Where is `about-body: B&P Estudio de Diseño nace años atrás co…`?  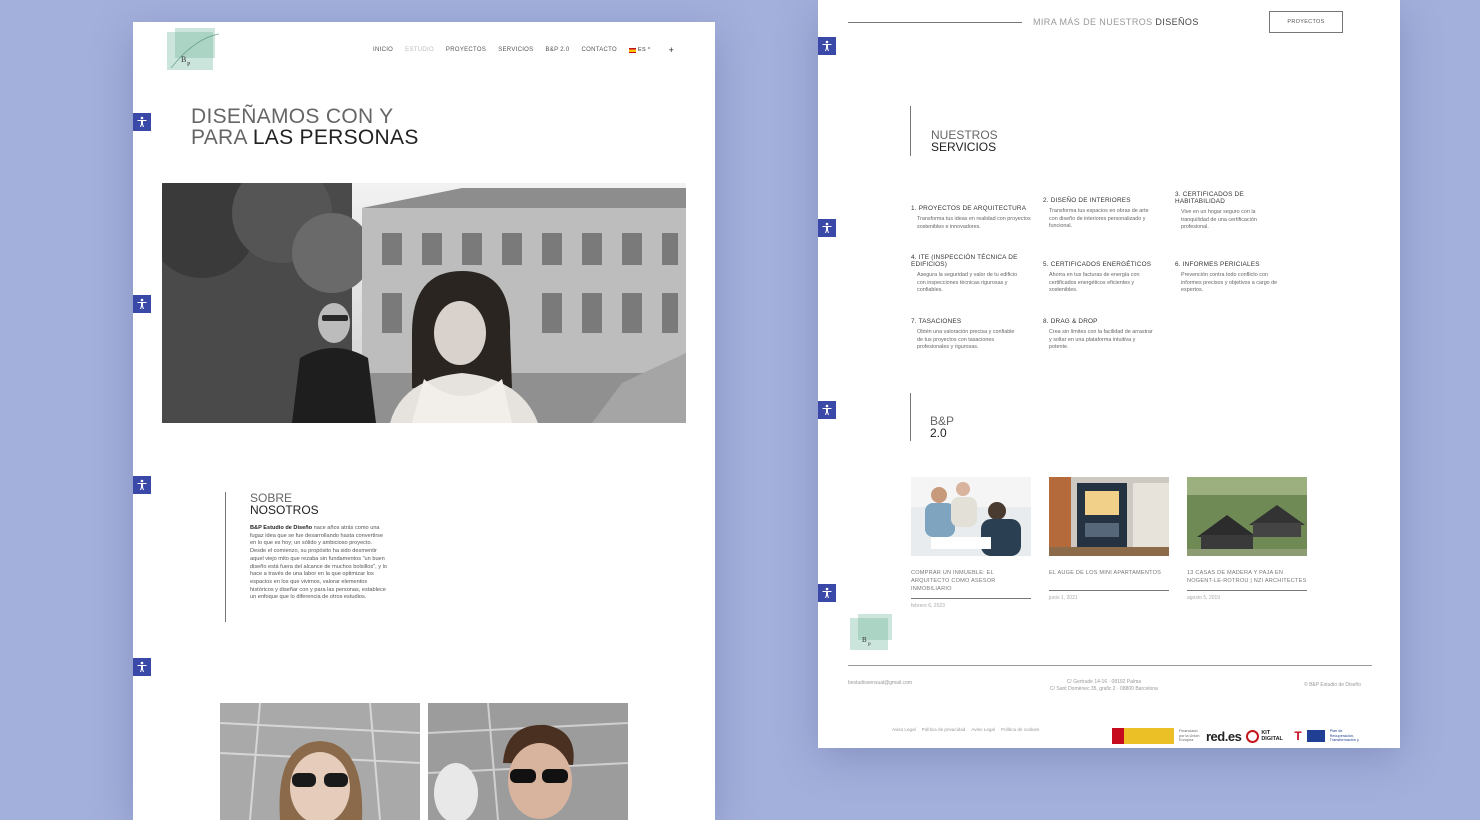
about-body: B&P Estudio de Diseño nace años atrás co… is located at coordinates (319, 563).